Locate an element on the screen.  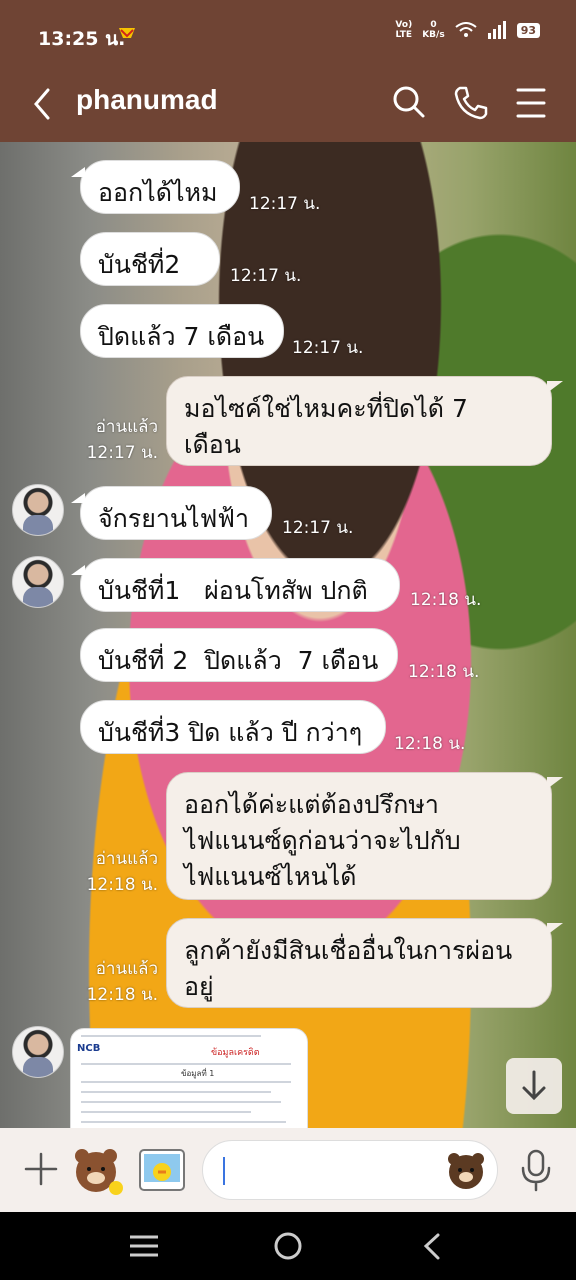
text-cursor is located at coordinates (224, 1171).